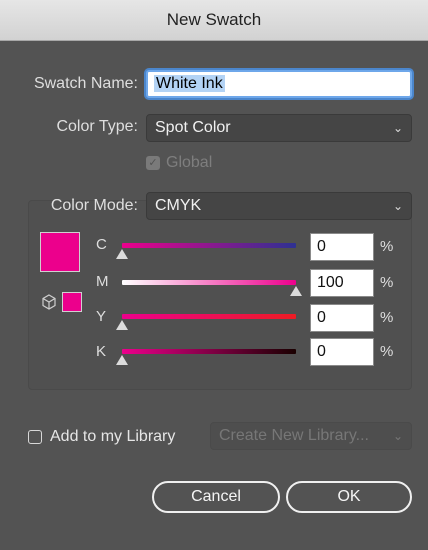  Describe the element at coordinates (85, 83) in the screenshot. I see `swatch-name-label: Swatch Name:` at that location.